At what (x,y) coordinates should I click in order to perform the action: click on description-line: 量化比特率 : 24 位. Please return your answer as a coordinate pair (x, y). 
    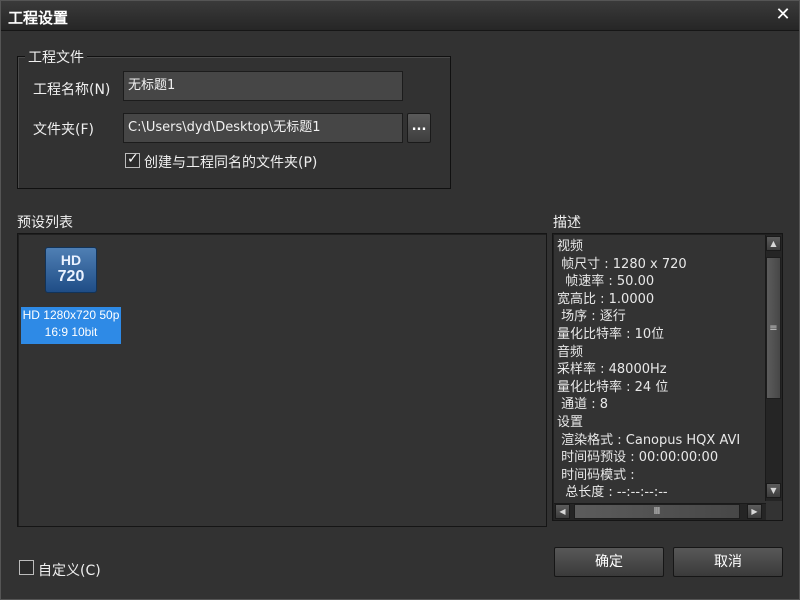
    Looking at the image, I should click on (613, 387).